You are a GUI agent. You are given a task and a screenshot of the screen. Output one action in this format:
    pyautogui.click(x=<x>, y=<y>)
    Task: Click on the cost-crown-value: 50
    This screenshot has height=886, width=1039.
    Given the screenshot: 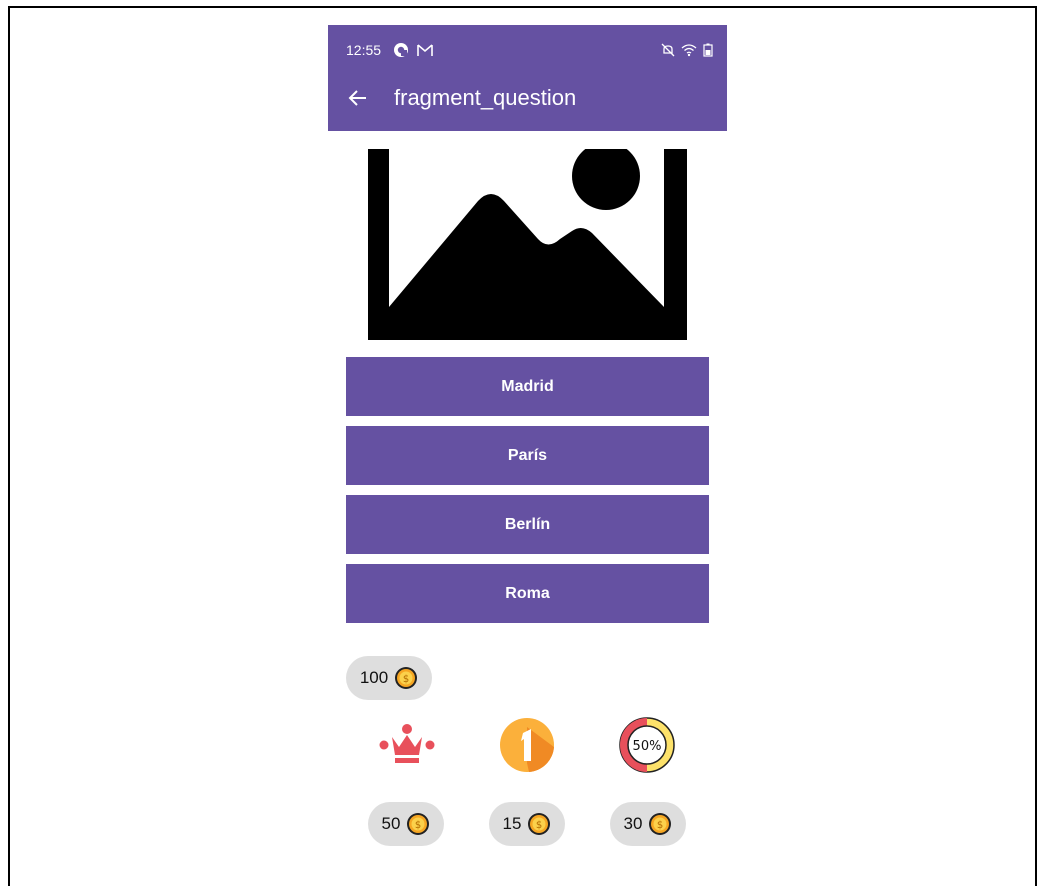 What is the action you would take?
    pyautogui.click(x=391, y=823)
    